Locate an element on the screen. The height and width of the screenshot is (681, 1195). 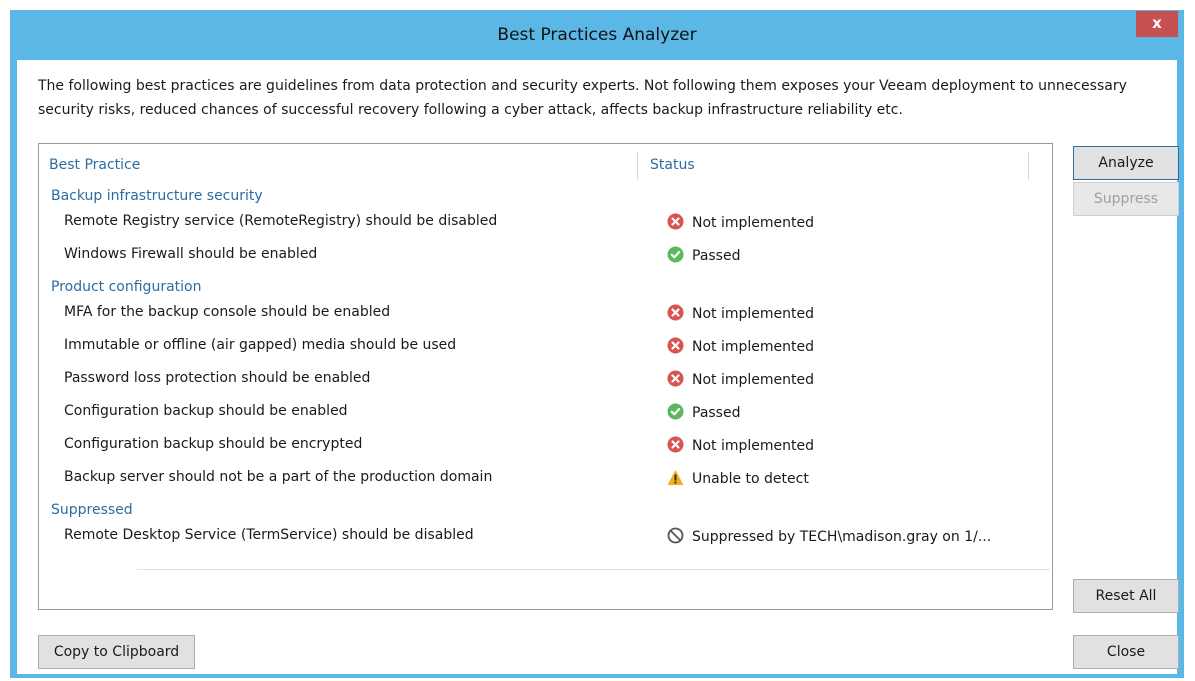
group-header: Suppressed is located at coordinates (92, 510).